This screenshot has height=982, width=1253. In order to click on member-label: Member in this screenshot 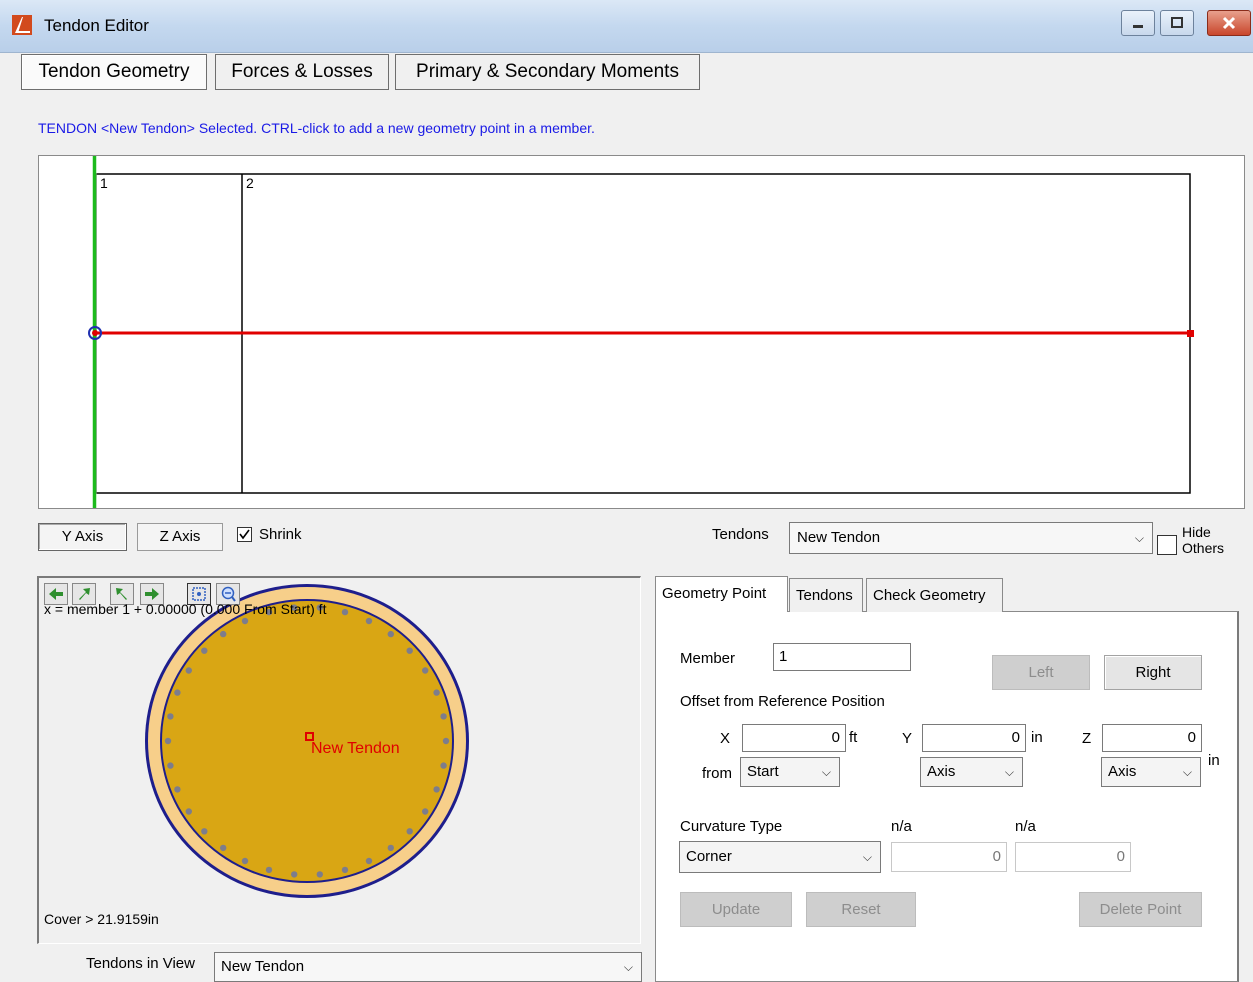, I will do `click(708, 658)`.